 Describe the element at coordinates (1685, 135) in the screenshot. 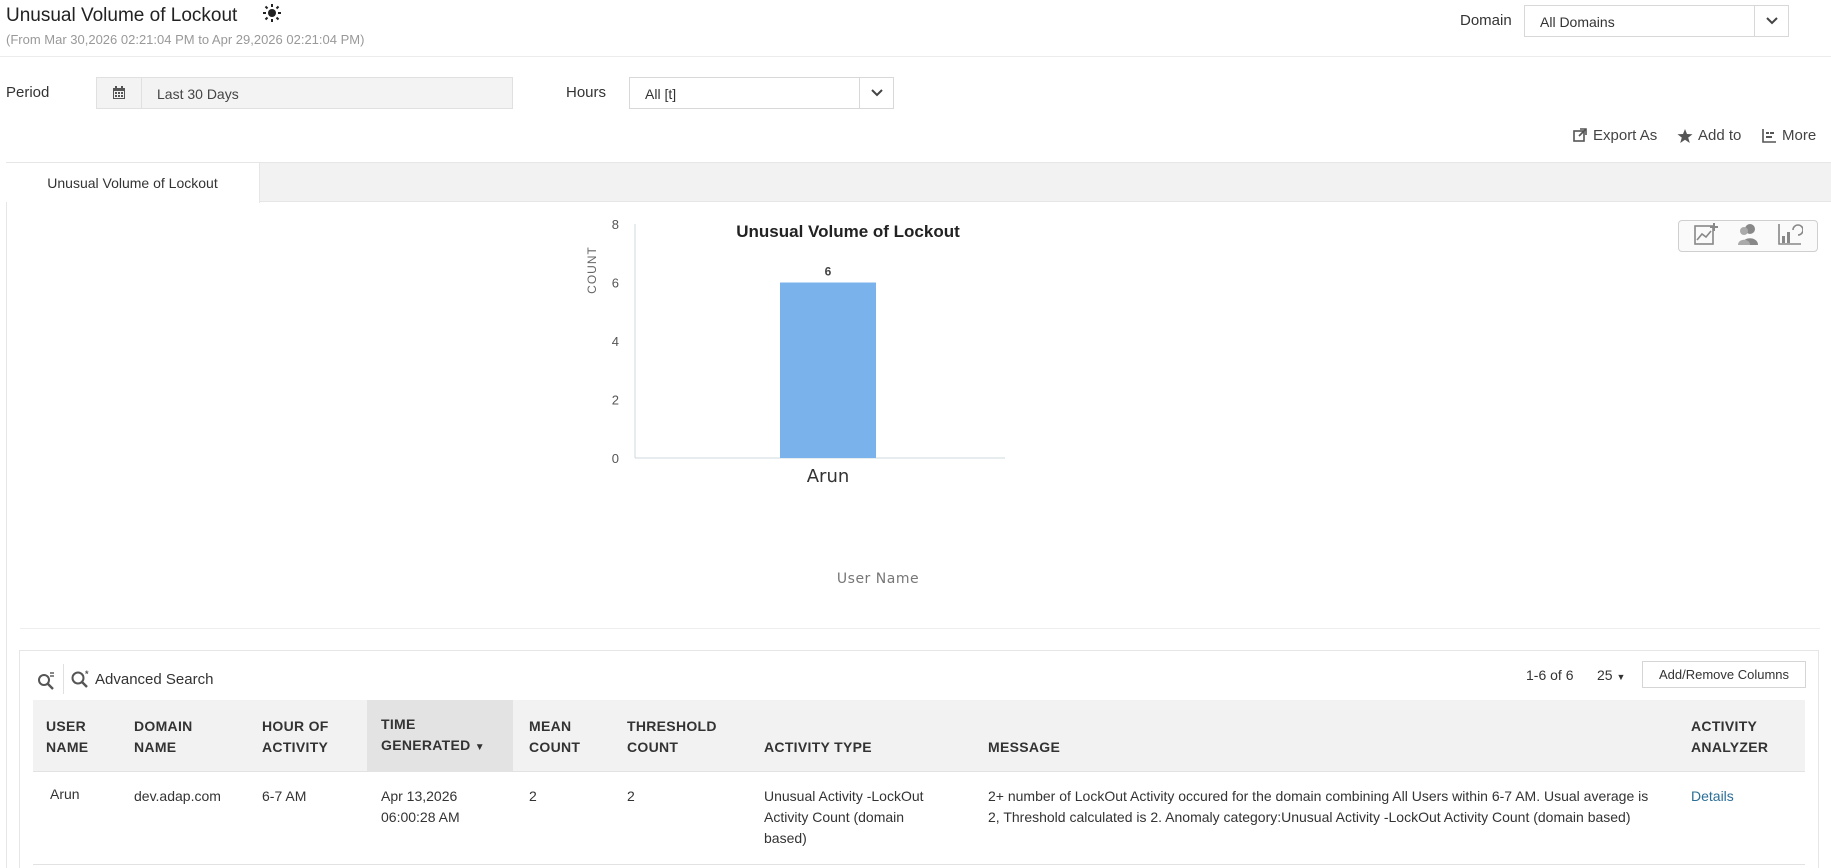

I see `star-icon` at that location.